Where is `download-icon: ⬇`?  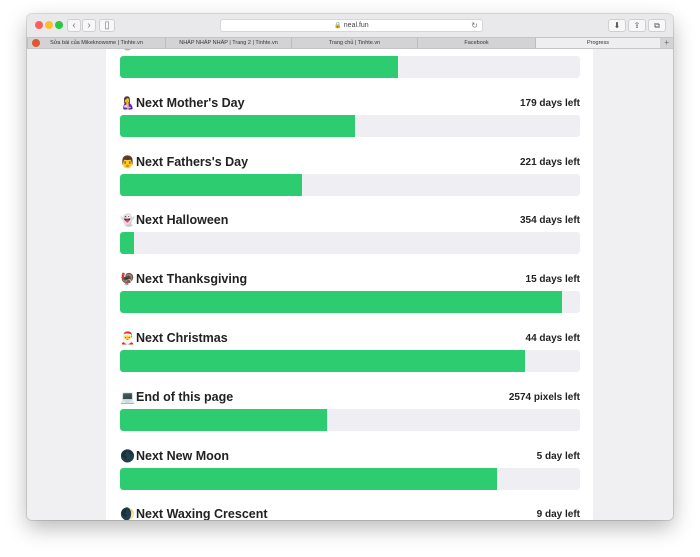 download-icon: ⬇ is located at coordinates (617, 25).